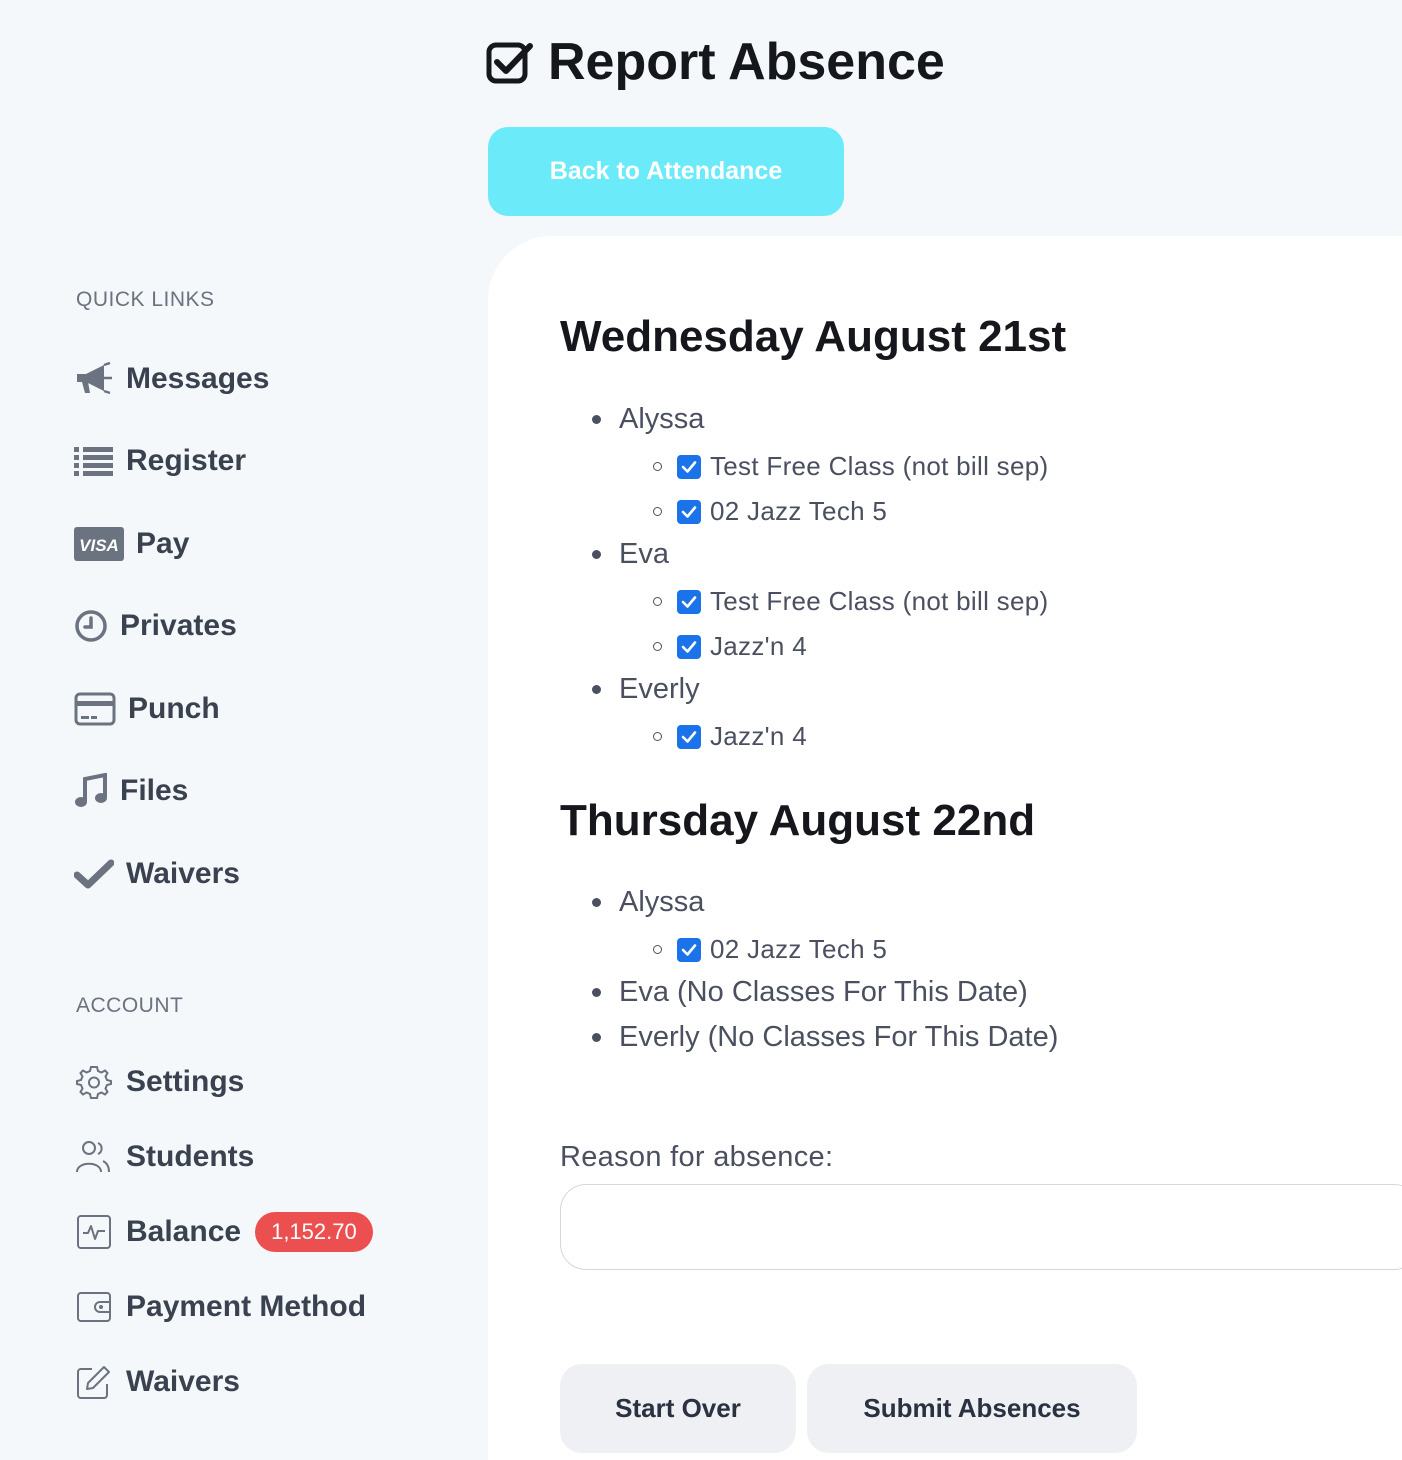  What do you see at coordinates (91, 791) in the screenshot?
I see `music-note-icon` at bounding box center [91, 791].